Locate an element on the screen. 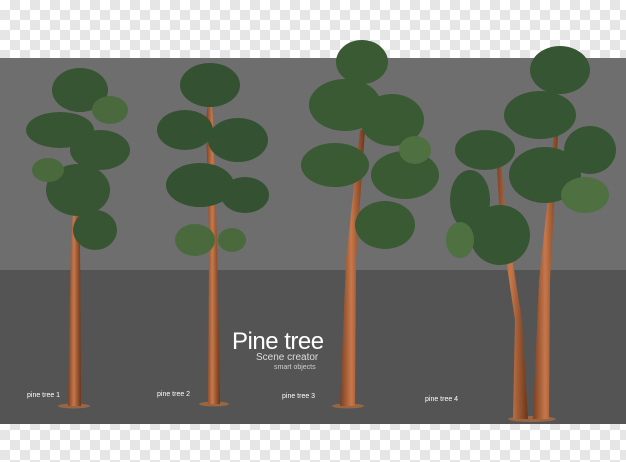 Image resolution: width=626 pixels, height=462 pixels. tree-label-3: pine tree 3 is located at coordinates (299, 396).